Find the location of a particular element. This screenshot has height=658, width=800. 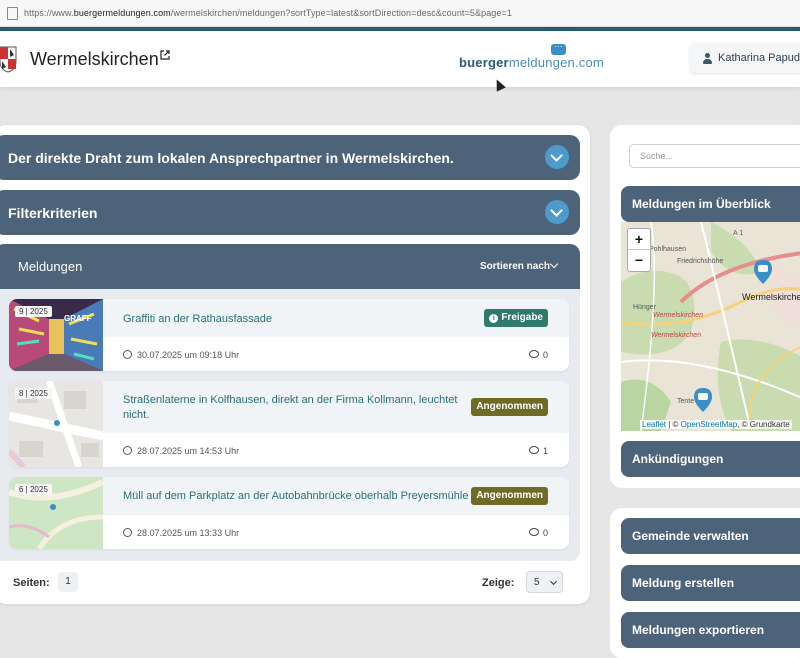

meldung-meta: 28.07.2025 um 13:33 Uhr is located at coordinates (181, 533).